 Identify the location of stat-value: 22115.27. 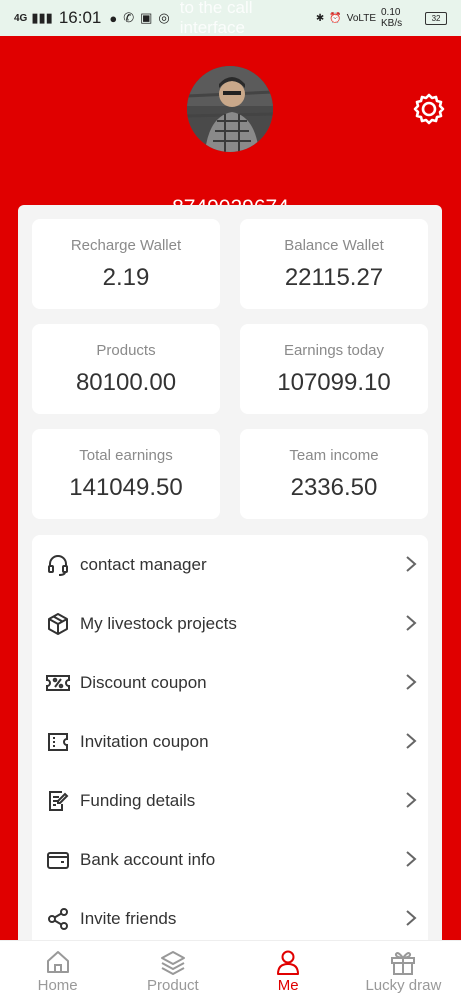
(334, 277).